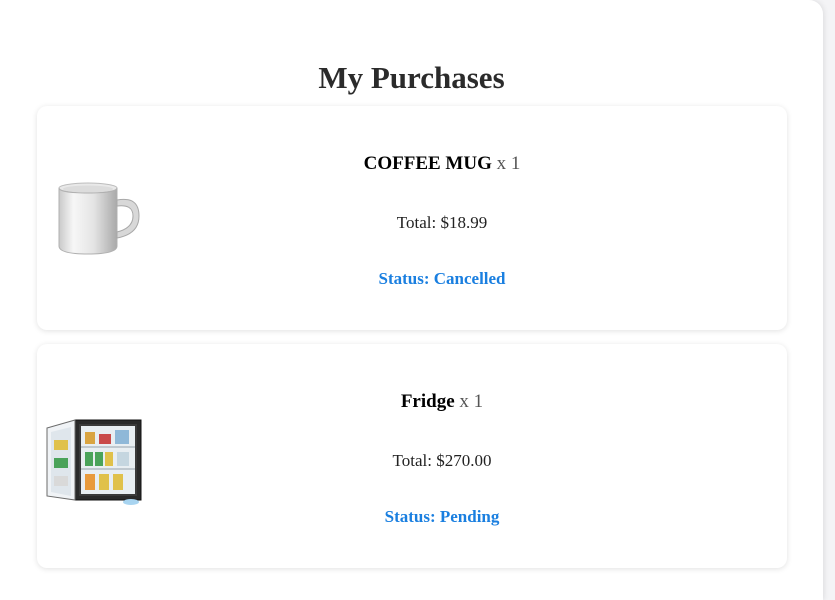  I want to click on purchase-status: Status: Cancelled, so click(442, 278).